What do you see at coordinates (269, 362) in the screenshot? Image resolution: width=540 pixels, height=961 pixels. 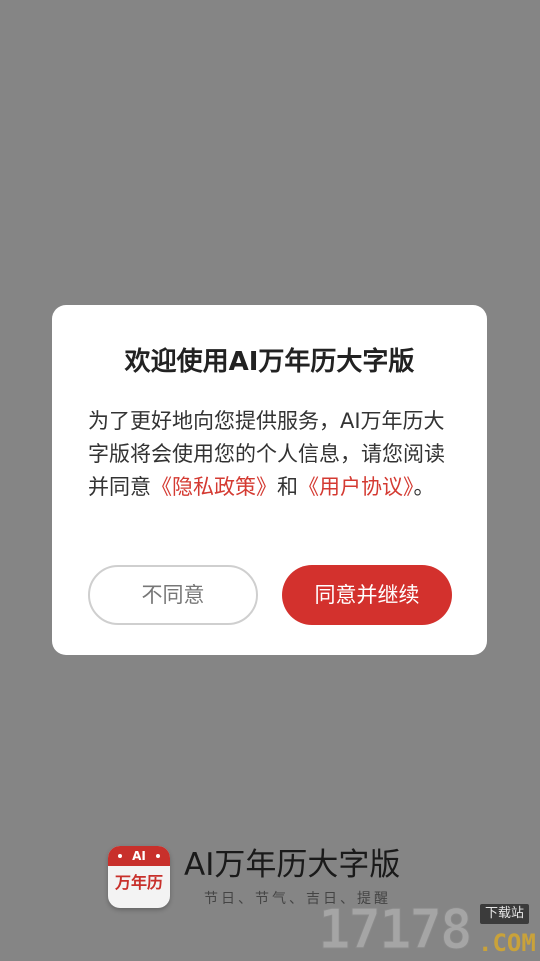 I see `dialog-title: 欢迎使用AI万年历大字版` at bounding box center [269, 362].